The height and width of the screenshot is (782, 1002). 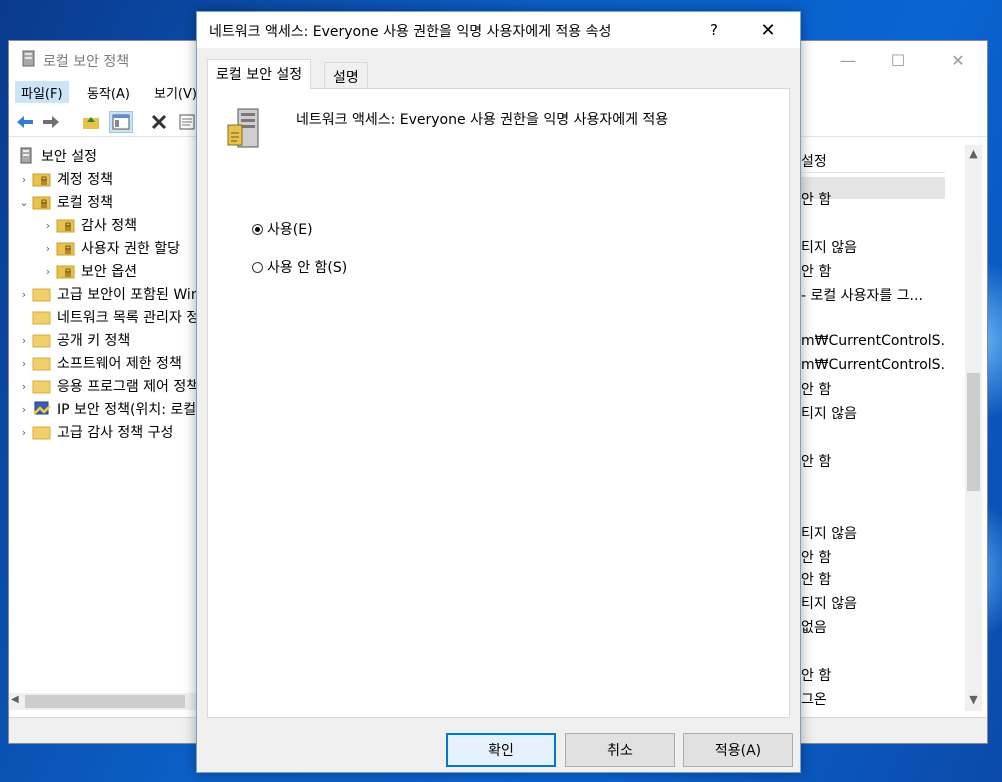 I want to click on policy-setting-cell: 없음, so click(x=814, y=627).